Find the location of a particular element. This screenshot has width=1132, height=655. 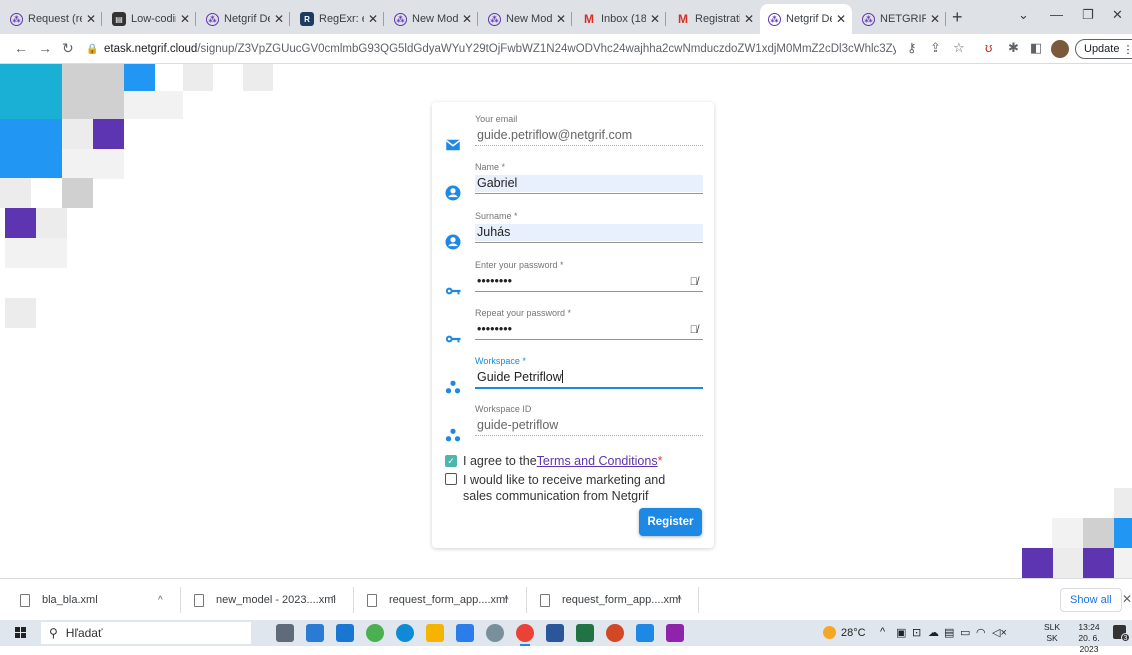

profile-avatar is located at coordinates (1060, 49).